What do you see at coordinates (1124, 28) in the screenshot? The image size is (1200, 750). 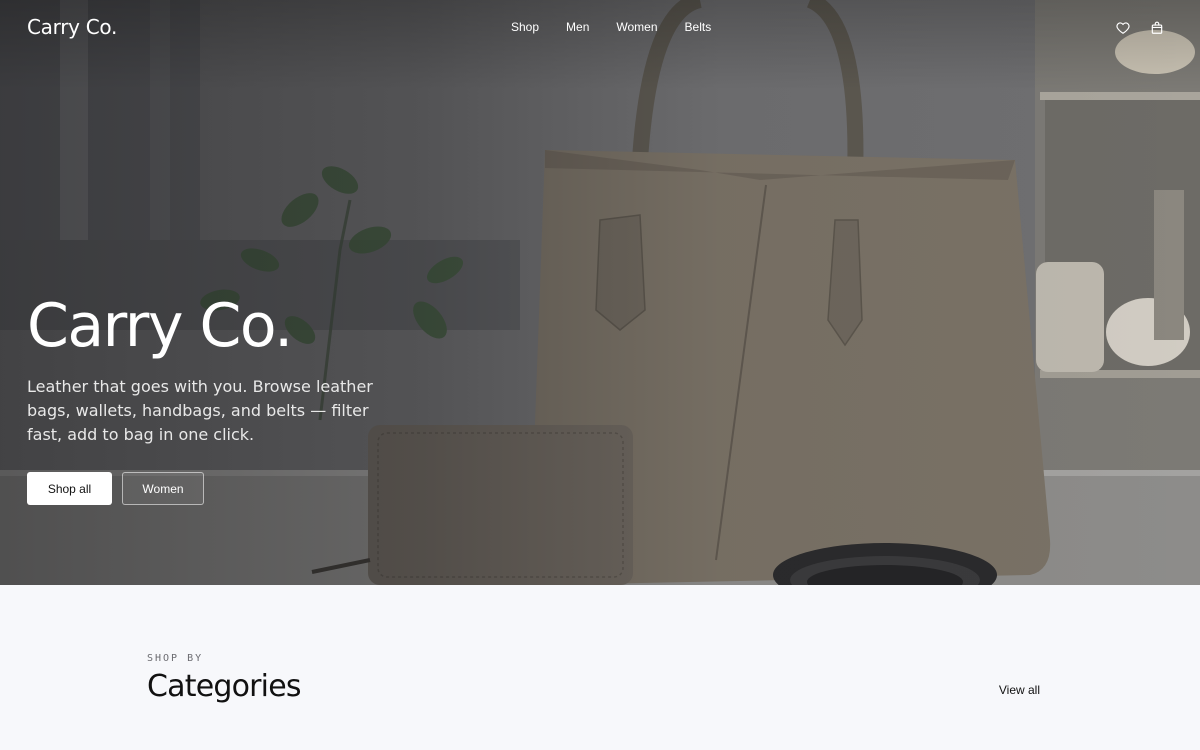 I see `heart-icon` at bounding box center [1124, 28].